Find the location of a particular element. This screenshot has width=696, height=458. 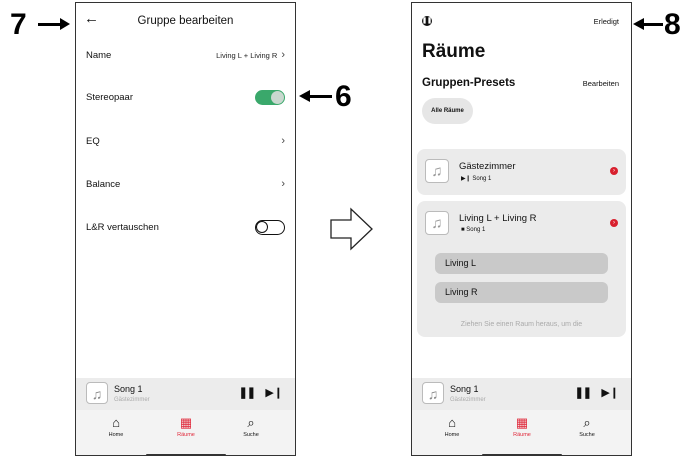

room-song: ▶❙ Song 1 is located at coordinates (476, 178).